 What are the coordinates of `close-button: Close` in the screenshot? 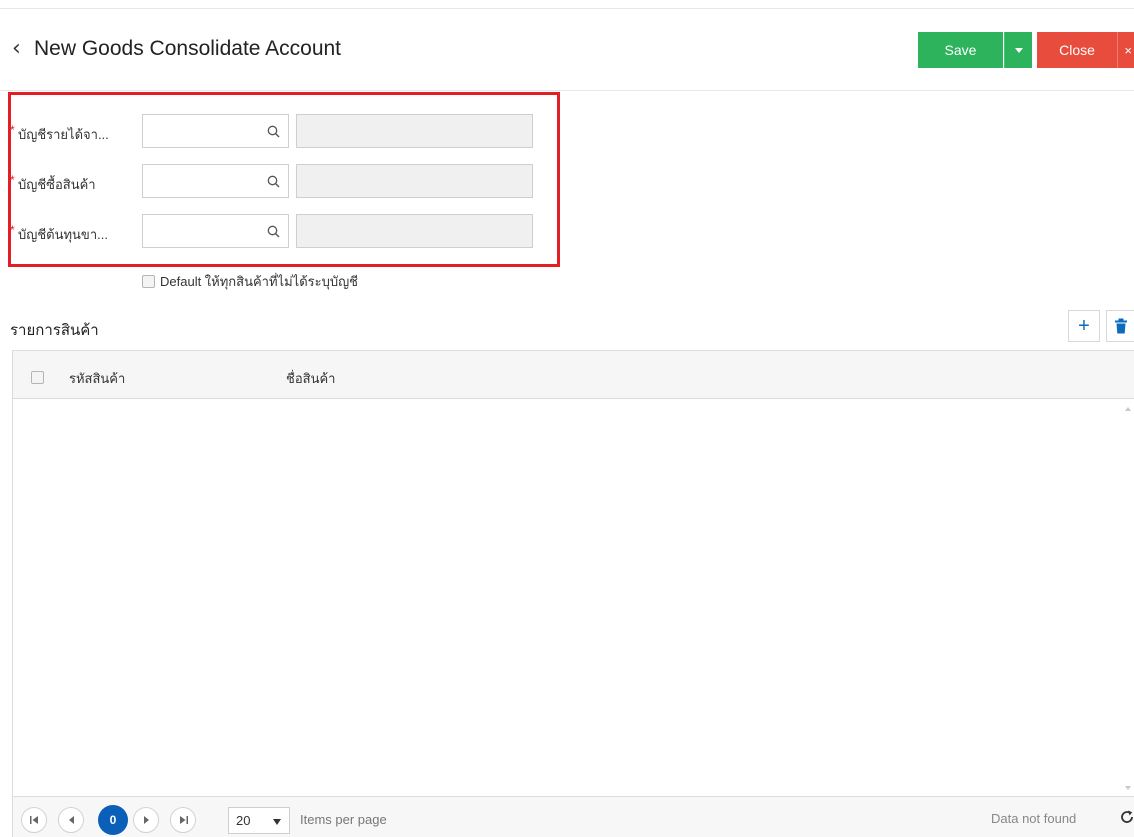 It's located at (1077, 50).